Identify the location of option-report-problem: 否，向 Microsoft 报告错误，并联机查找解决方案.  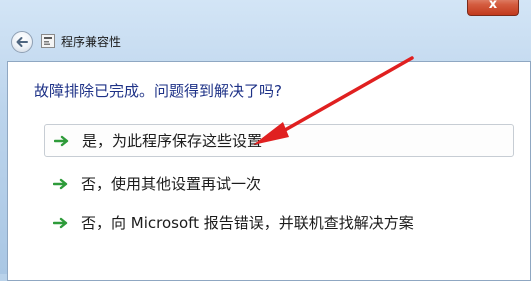
(279, 222).